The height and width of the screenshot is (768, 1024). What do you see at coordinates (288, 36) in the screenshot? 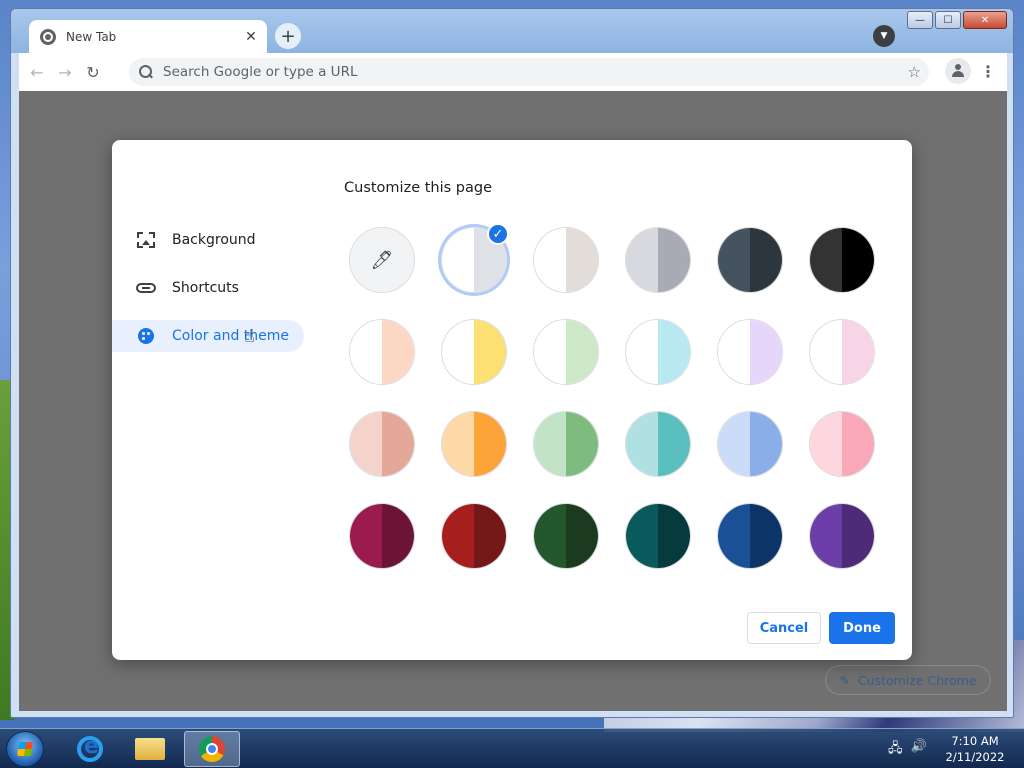
I see `new-tab-button: +` at bounding box center [288, 36].